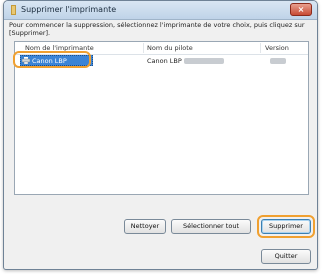 Image resolution: width=323 pixels, height=274 pixels. I want to click on select-all-button: Sélectionner tout, so click(211, 226).